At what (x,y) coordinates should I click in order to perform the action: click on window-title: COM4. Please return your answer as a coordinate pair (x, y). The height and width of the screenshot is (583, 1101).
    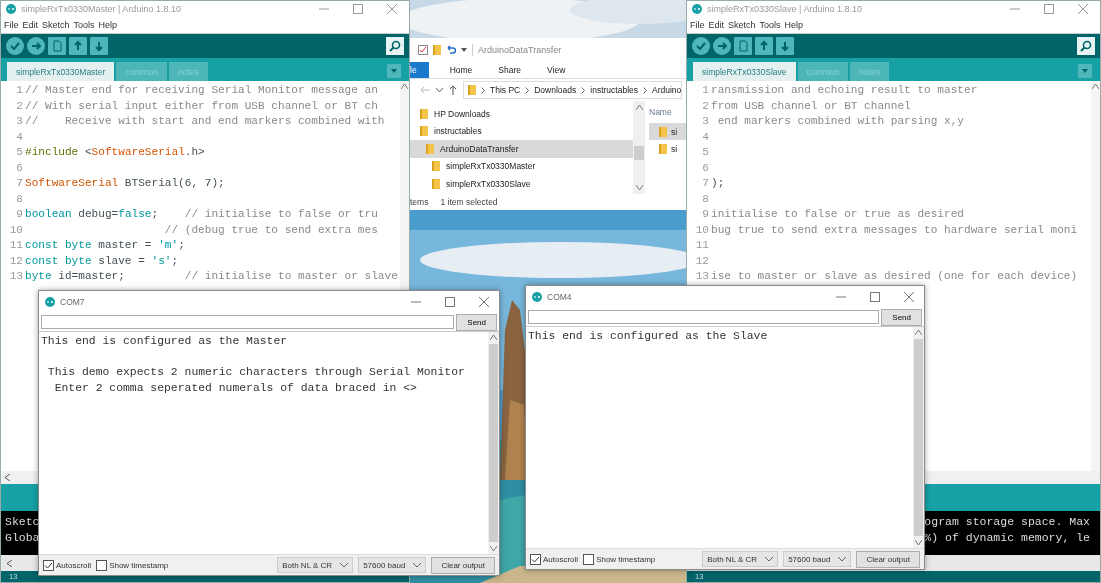
    Looking at the image, I should click on (559, 297).